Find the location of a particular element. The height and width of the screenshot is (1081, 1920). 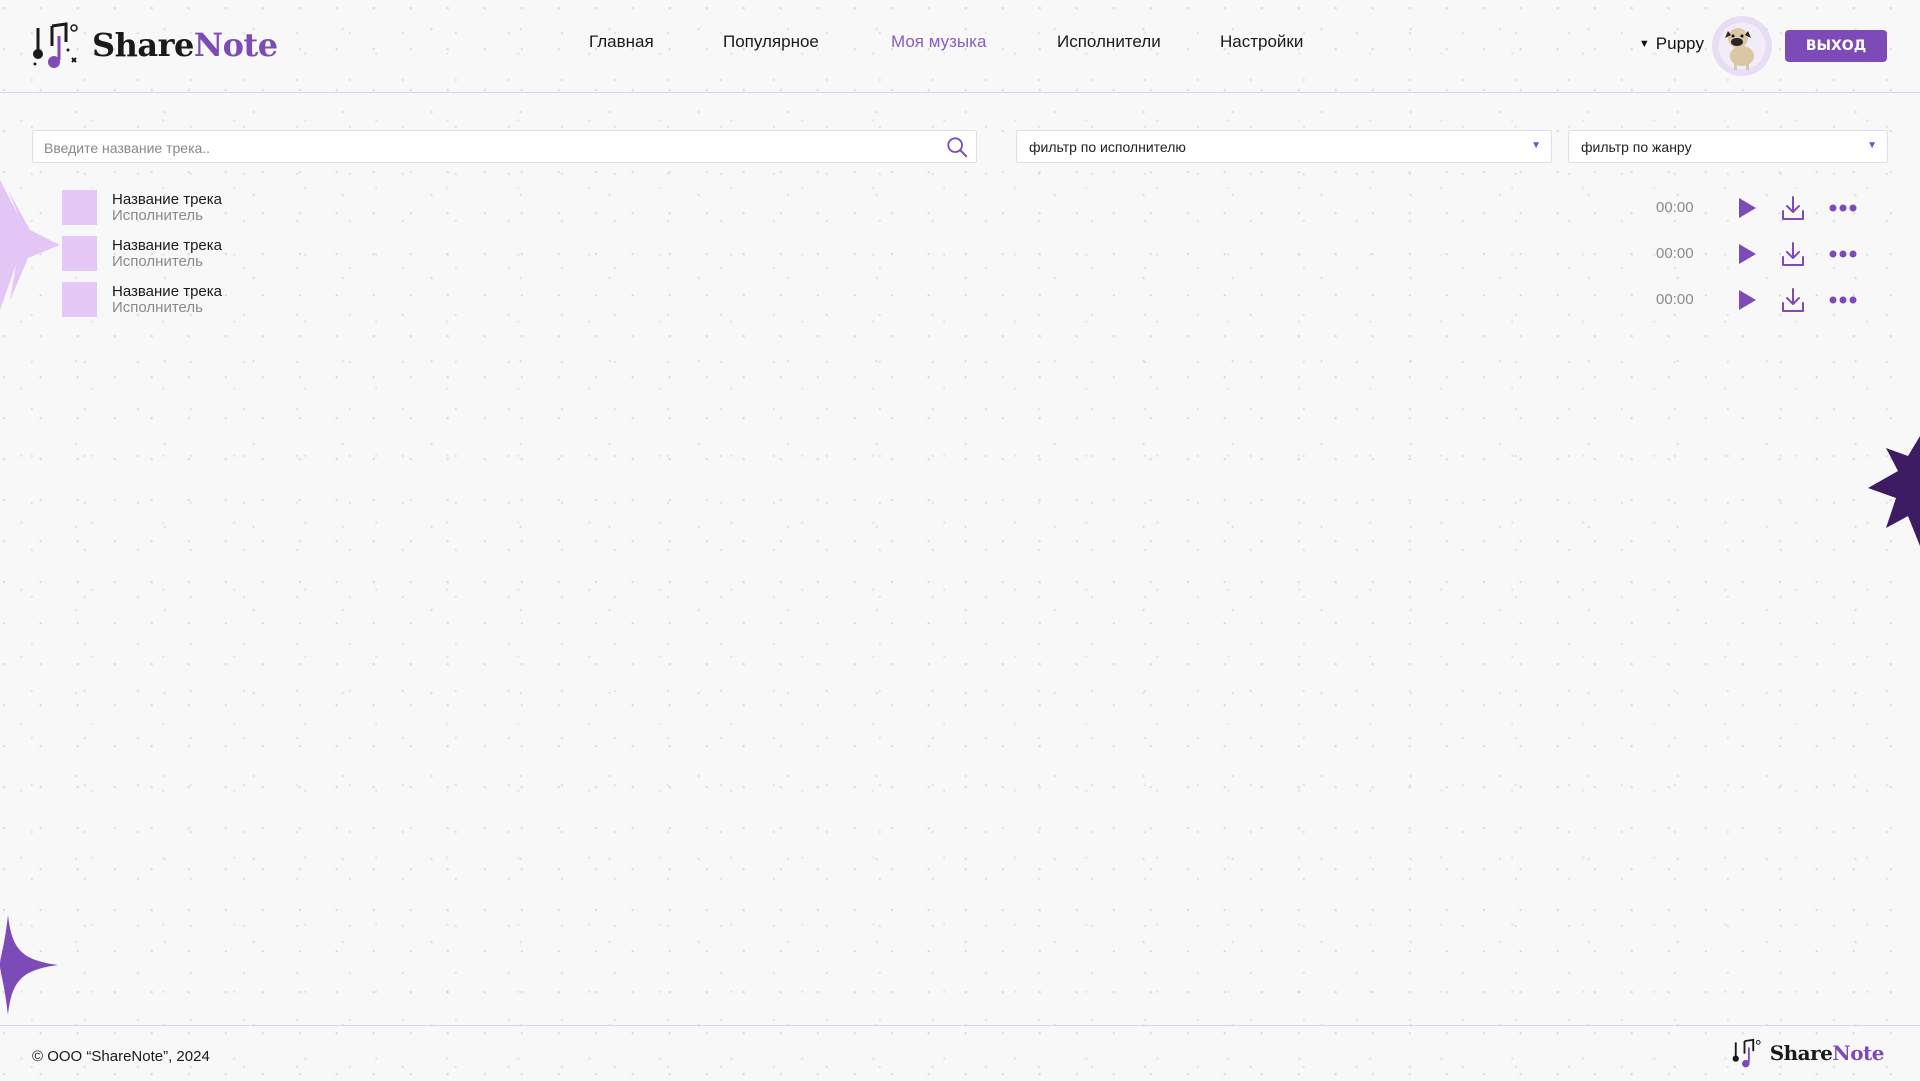

nav-item-home: Главная is located at coordinates (621, 42).